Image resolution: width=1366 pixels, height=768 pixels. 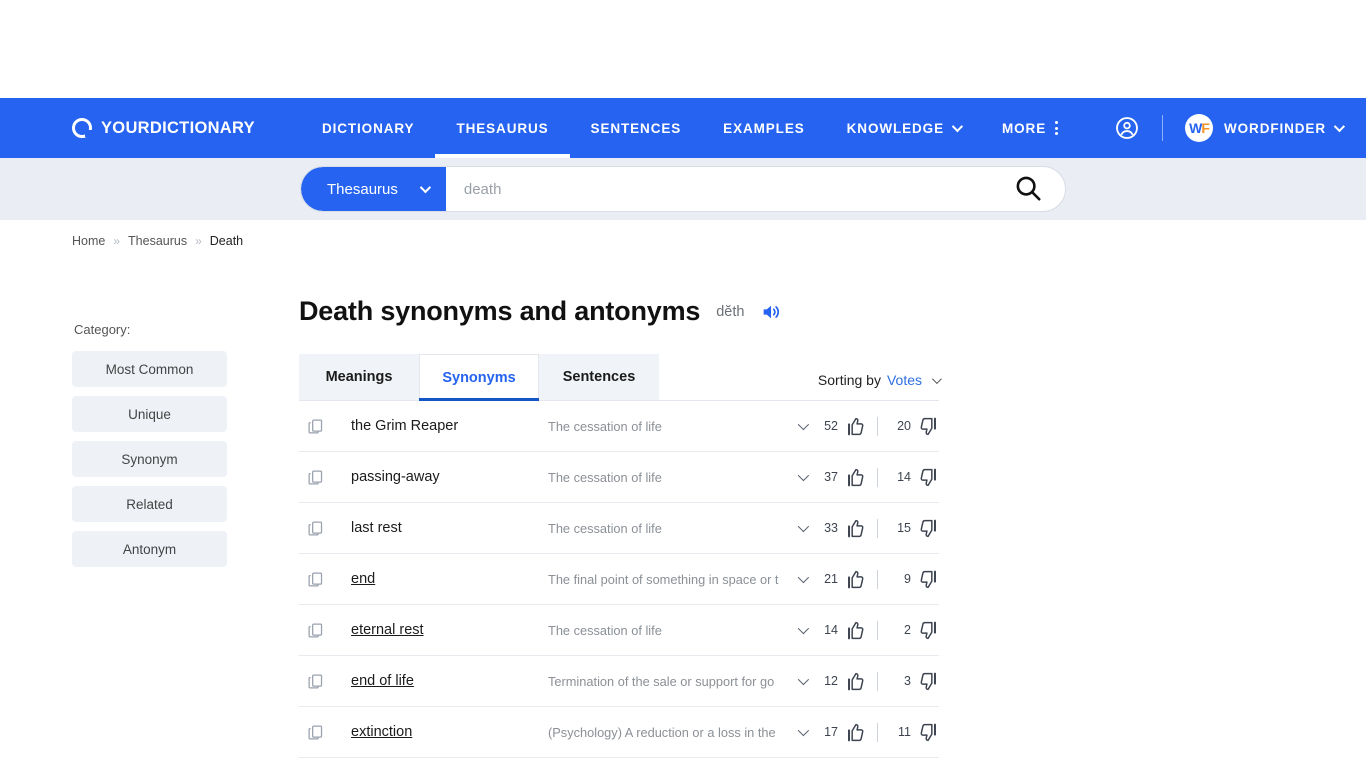 What do you see at coordinates (443, 426) in the screenshot?
I see `synonym-term: the Grim Reaper` at bounding box center [443, 426].